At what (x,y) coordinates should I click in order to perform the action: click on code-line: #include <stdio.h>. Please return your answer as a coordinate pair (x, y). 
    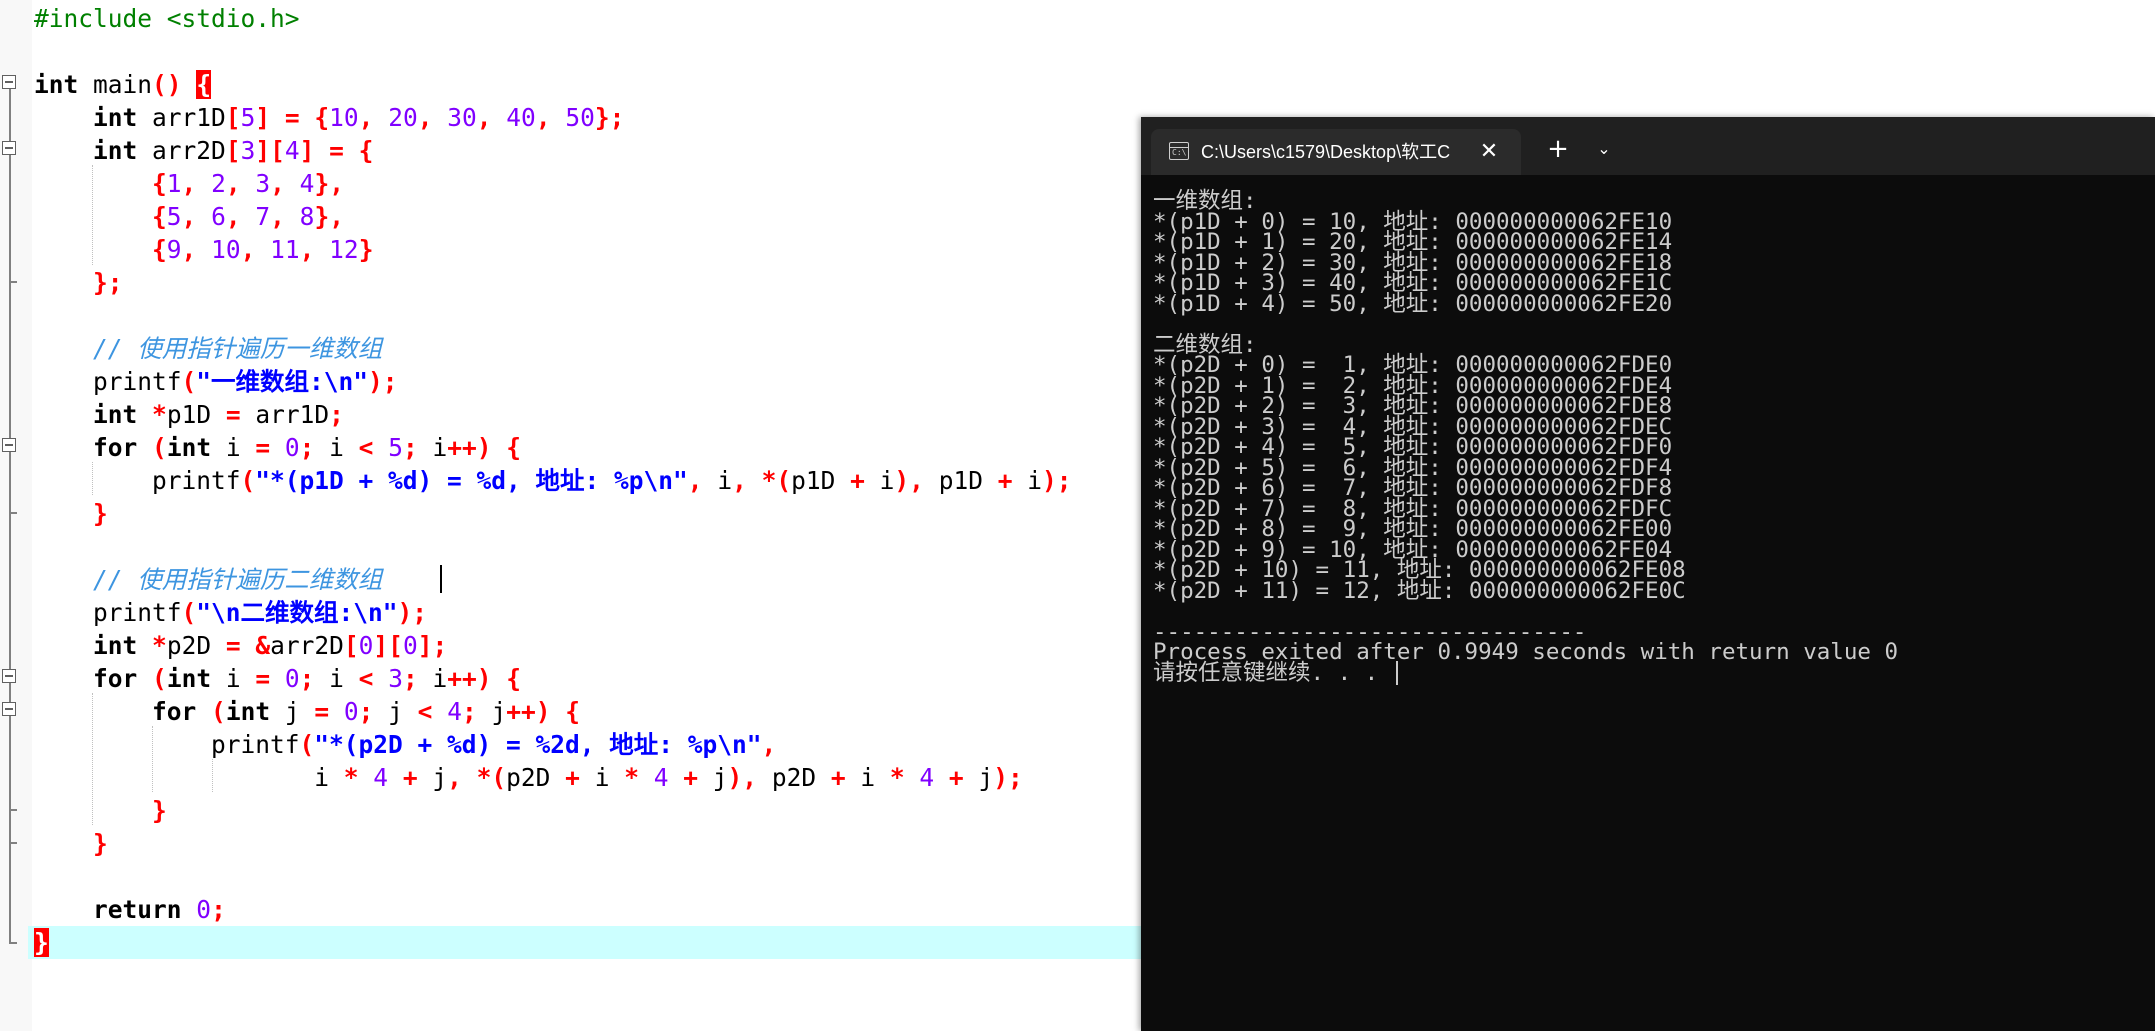
    Looking at the image, I should click on (1094, 18).